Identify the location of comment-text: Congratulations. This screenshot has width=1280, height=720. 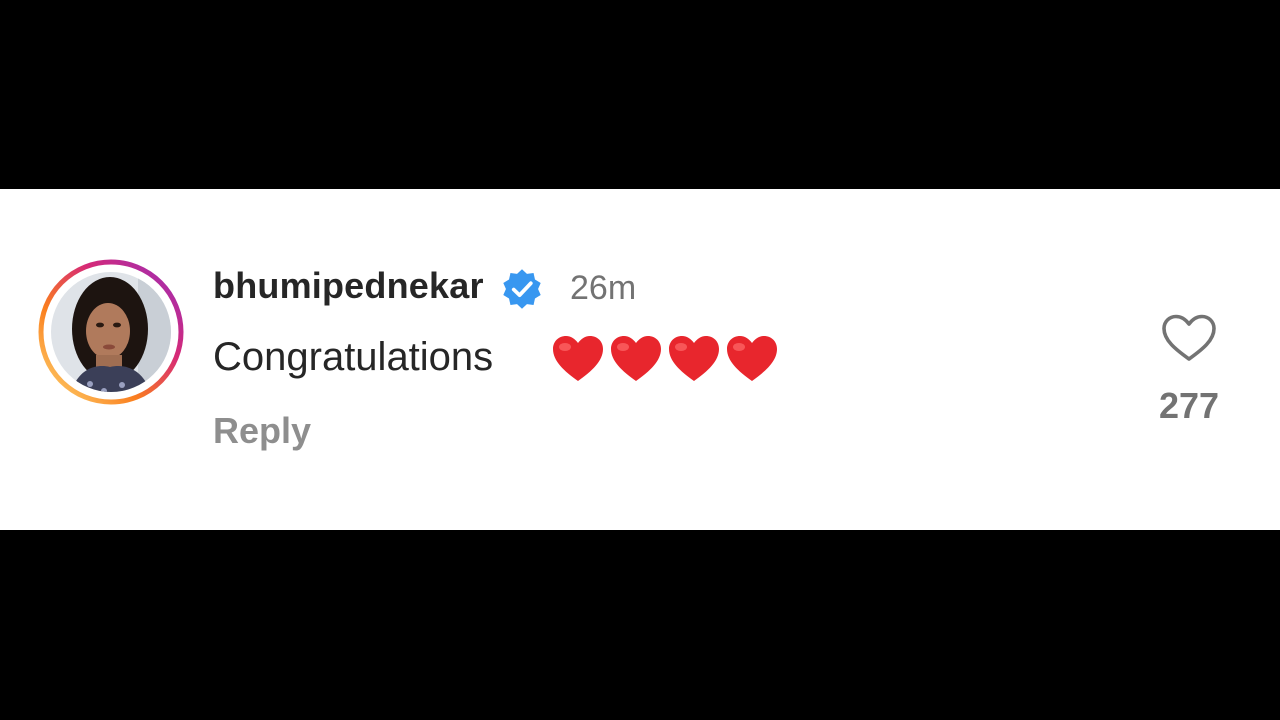
(353, 357).